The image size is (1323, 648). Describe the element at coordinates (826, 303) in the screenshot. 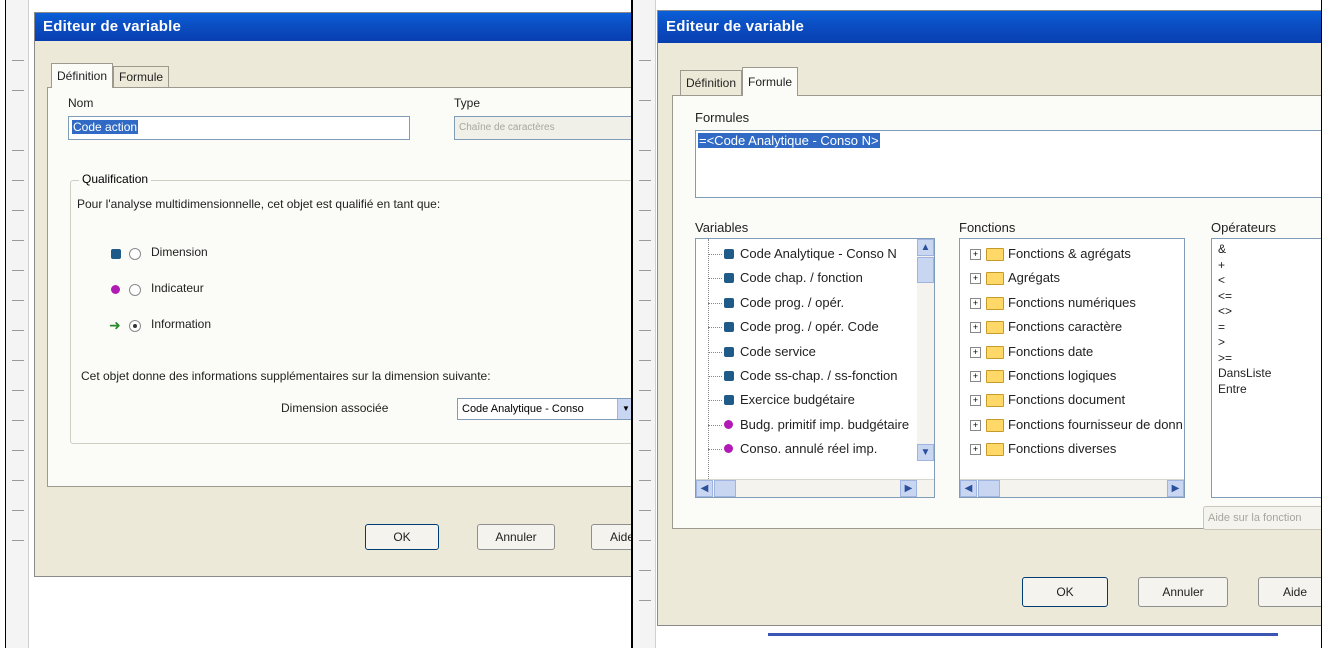

I see `variable-item: Code prog. / opér.` at that location.